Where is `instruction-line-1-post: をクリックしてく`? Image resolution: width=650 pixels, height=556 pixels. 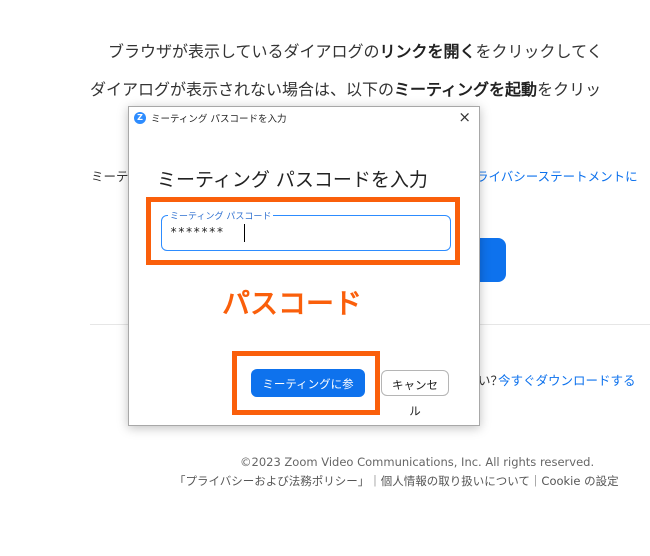
instruction-line-1-post: をクリックしてく is located at coordinates (539, 51).